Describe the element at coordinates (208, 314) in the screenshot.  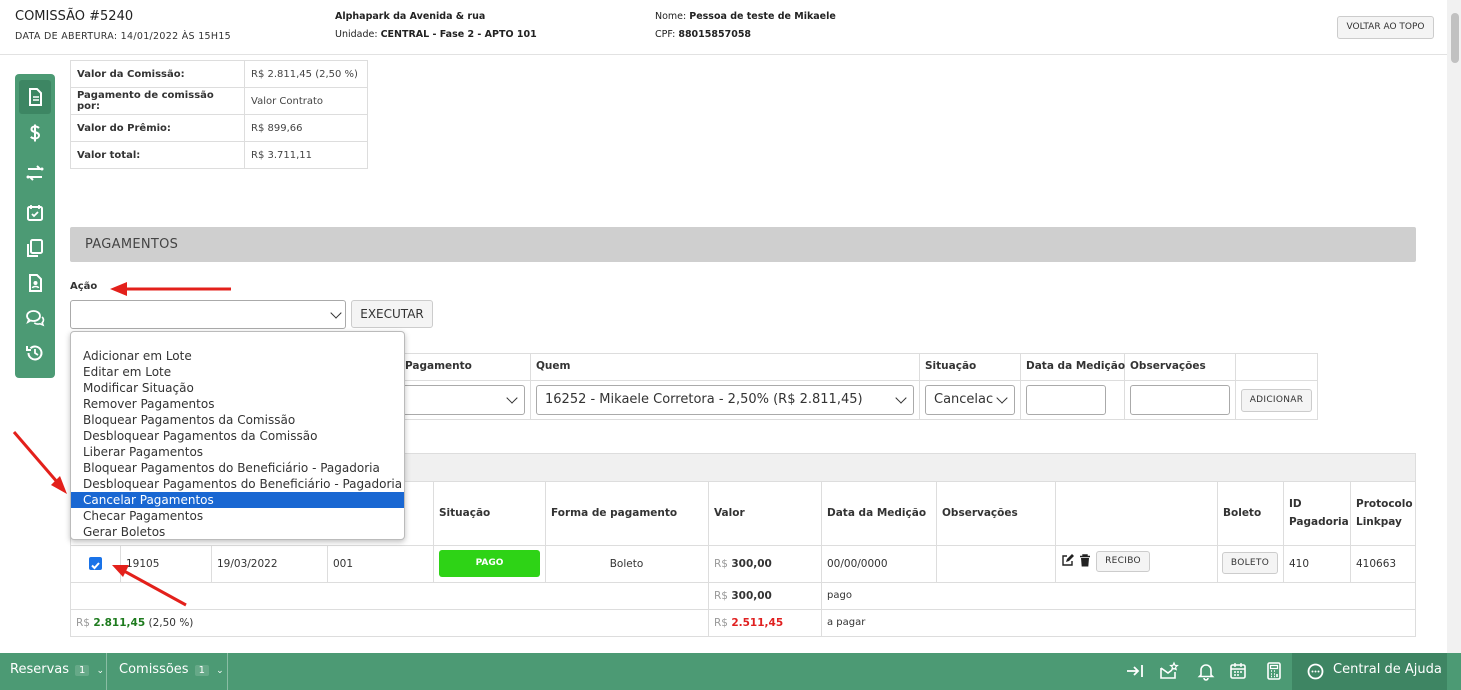
I see `action-select` at that location.